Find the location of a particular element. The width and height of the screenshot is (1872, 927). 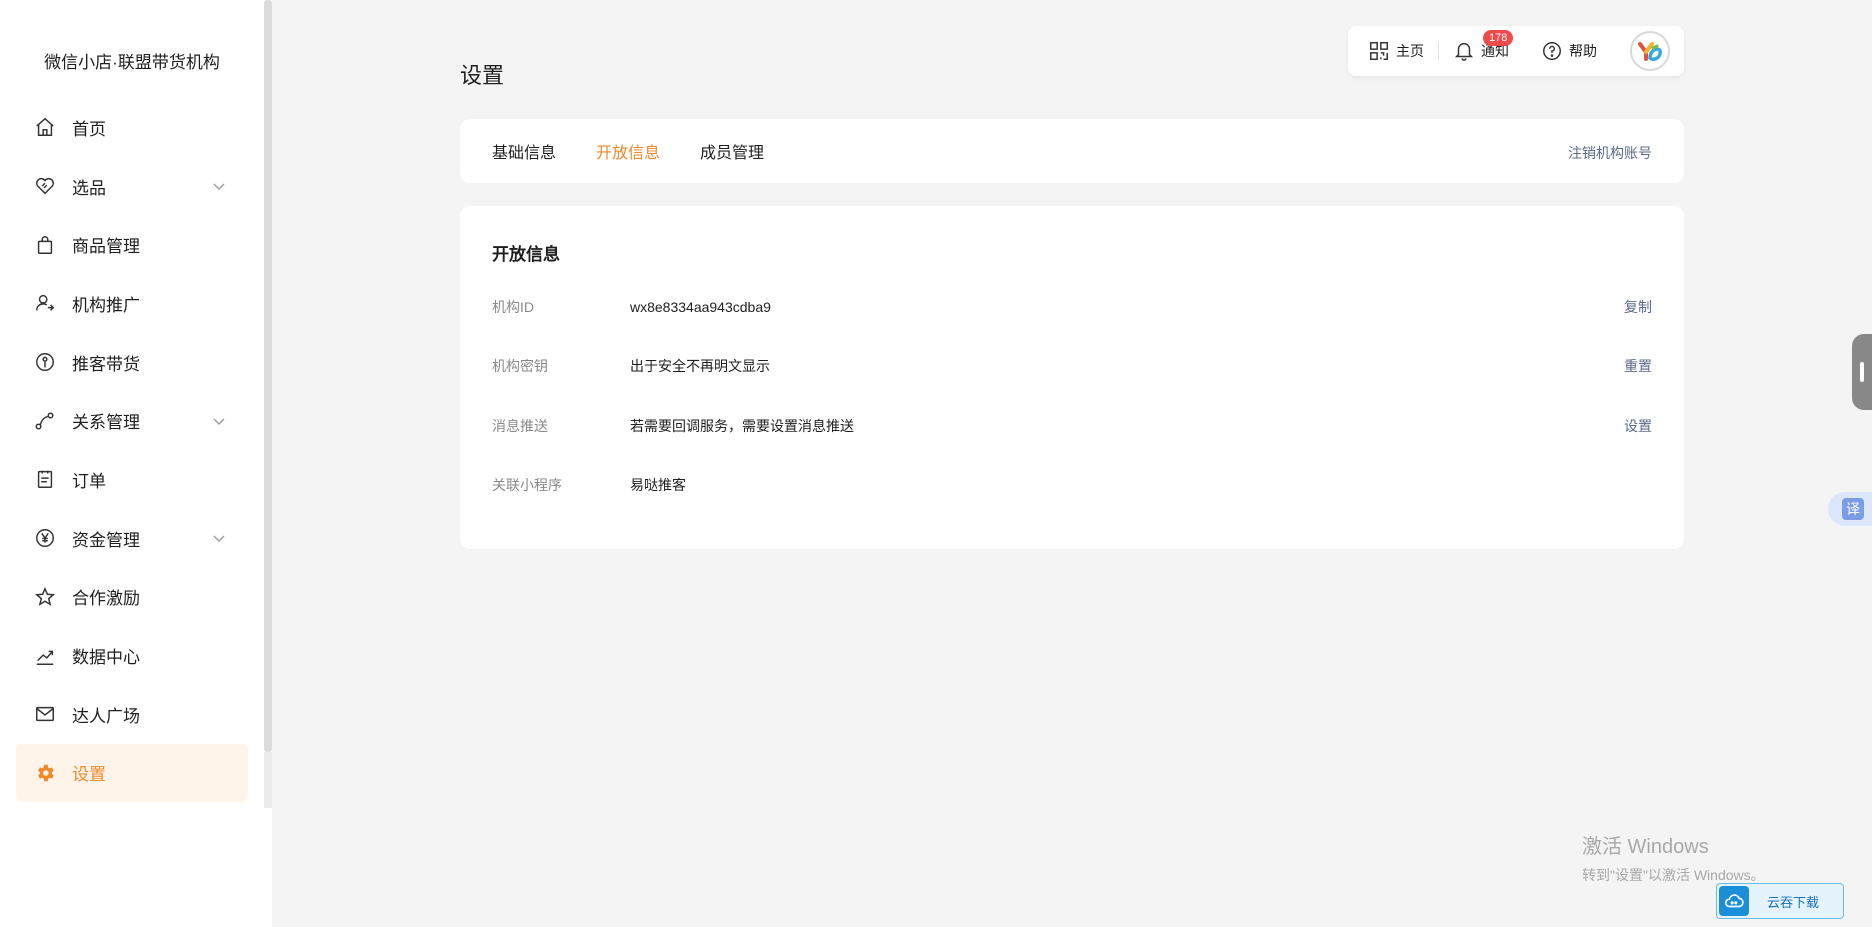

sidebar-item-promoter-sales: 推客带货 is located at coordinates (132, 362).